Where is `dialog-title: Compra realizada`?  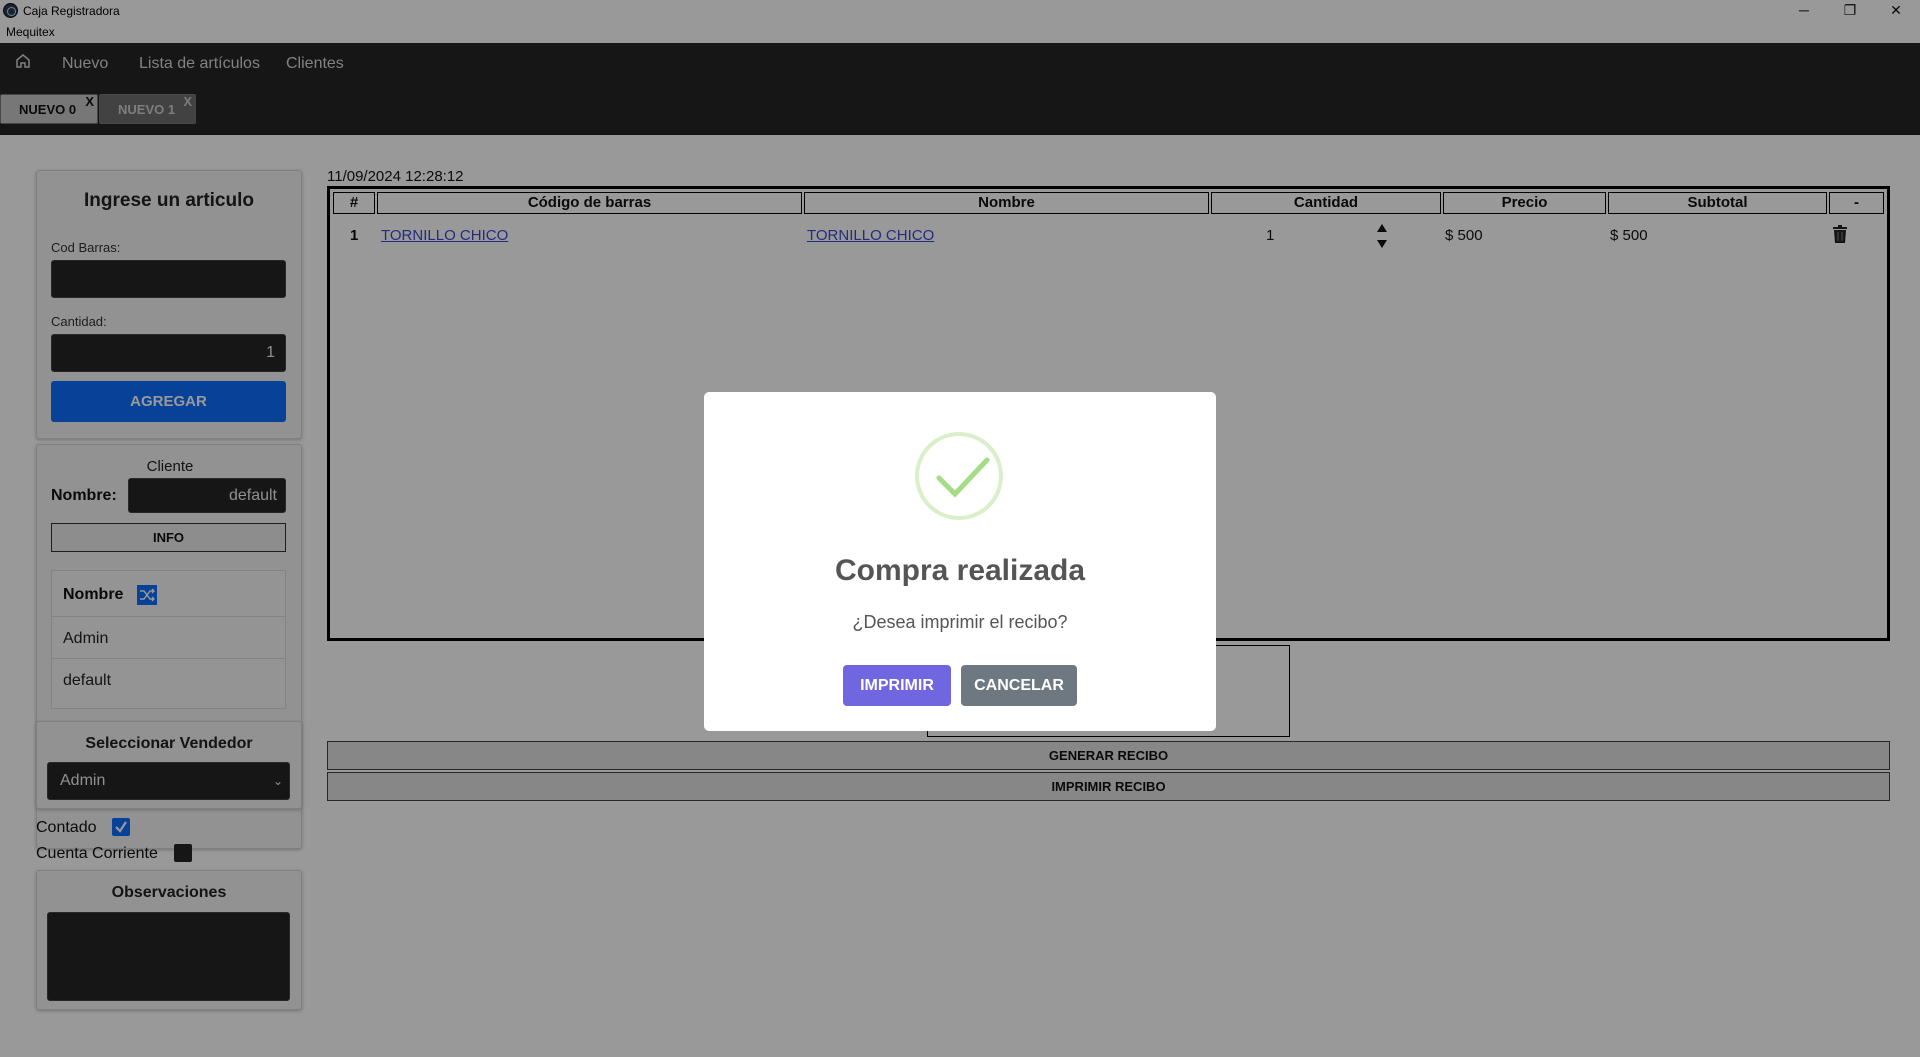
dialog-title: Compra realizada is located at coordinates (960, 570).